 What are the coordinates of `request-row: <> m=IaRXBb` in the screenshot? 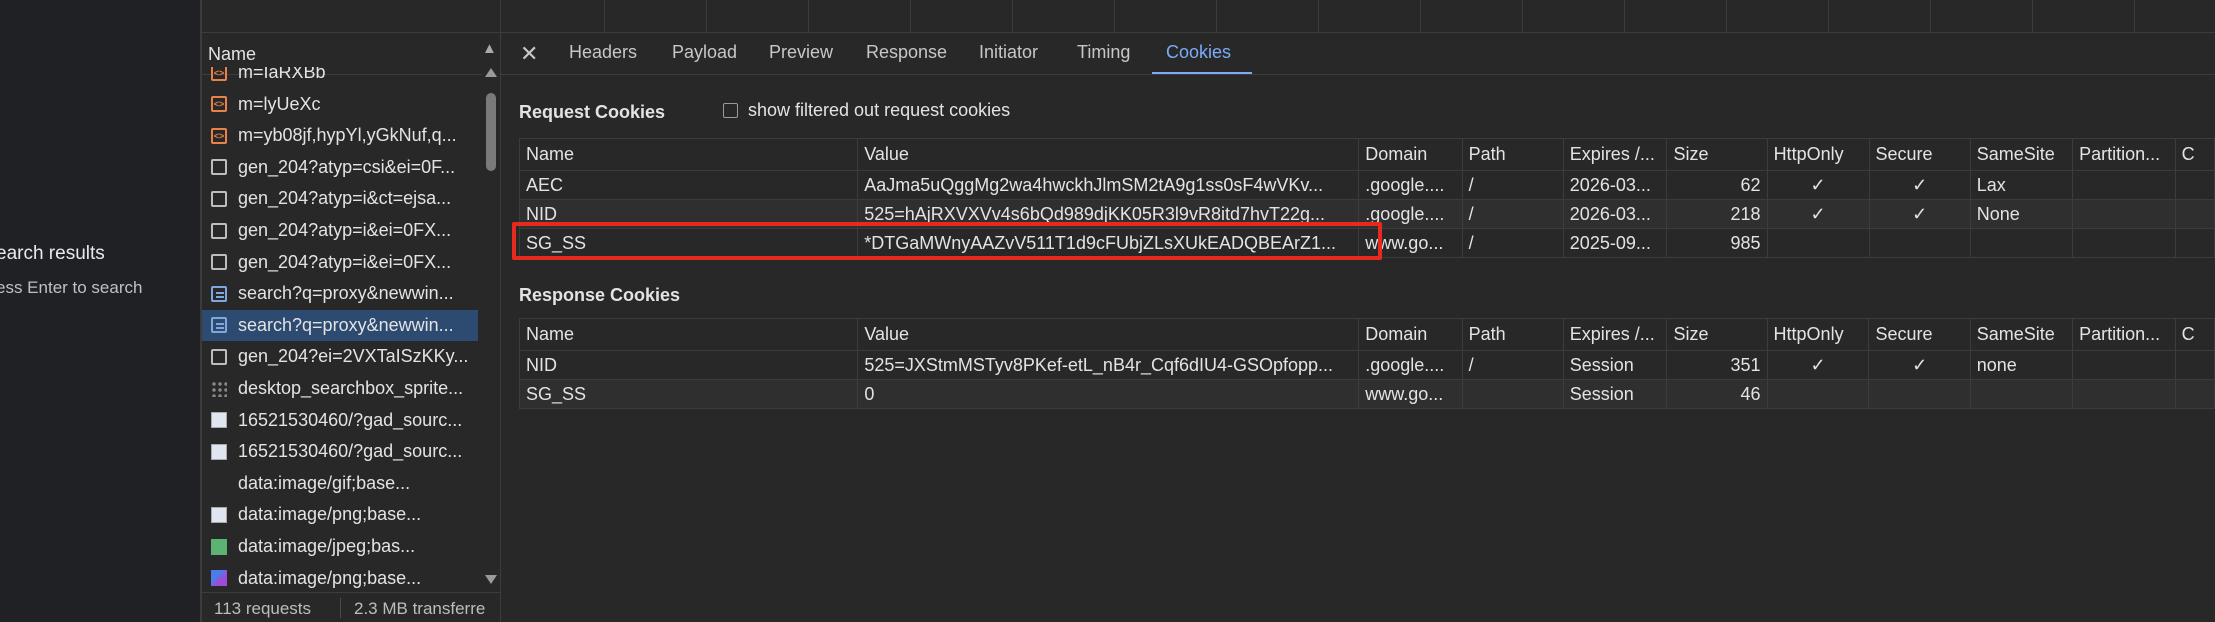 It's located at (340, 77).